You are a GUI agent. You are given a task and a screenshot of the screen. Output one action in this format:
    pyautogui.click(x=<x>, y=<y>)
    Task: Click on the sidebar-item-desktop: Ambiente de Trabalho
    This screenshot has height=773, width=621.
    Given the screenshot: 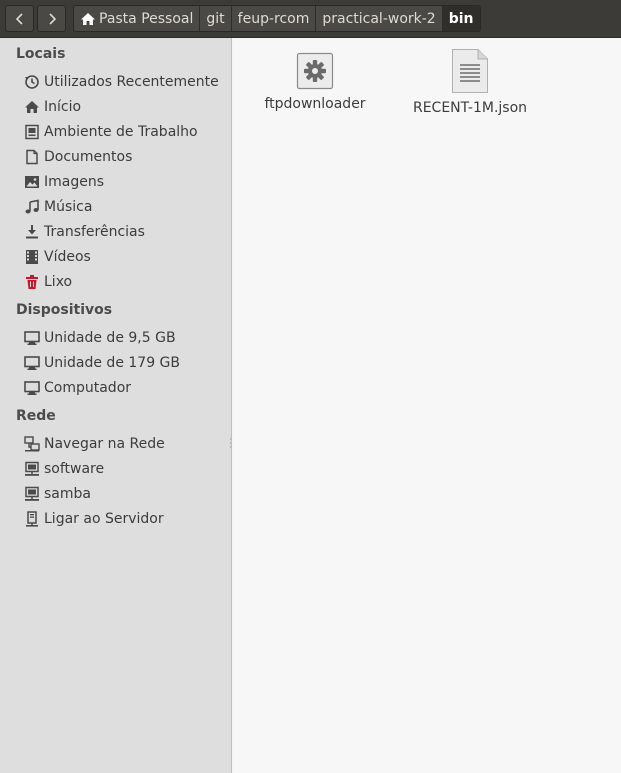 What is the action you would take?
    pyautogui.click(x=111, y=132)
    